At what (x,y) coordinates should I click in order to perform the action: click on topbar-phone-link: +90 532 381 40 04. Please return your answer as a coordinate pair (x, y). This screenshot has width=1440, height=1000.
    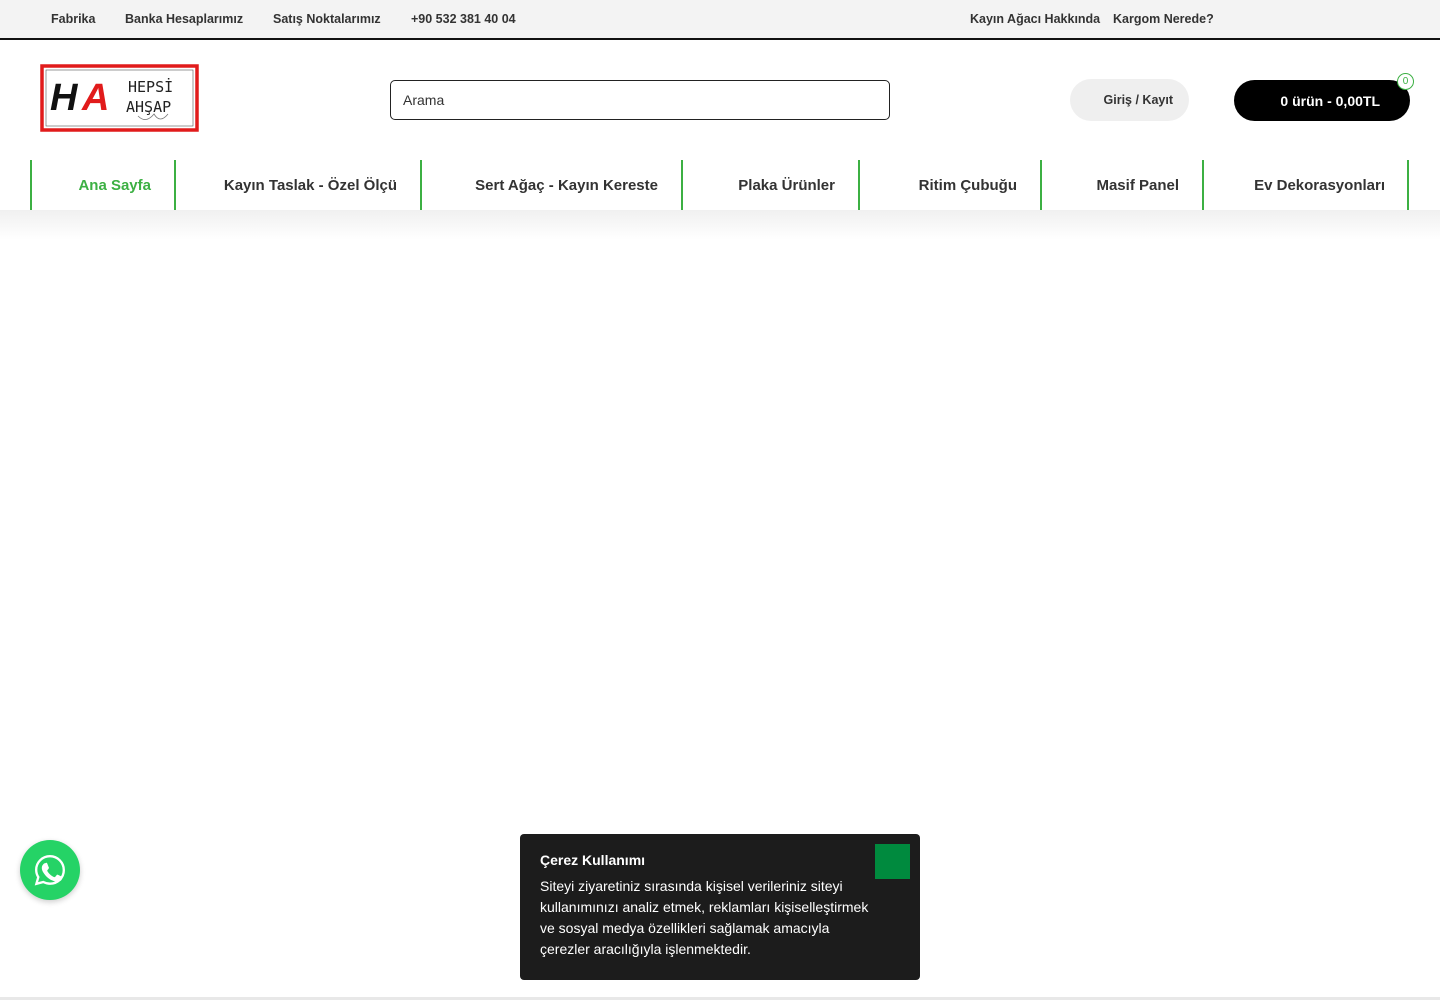
    Looking at the image, I should click on (463, 19).